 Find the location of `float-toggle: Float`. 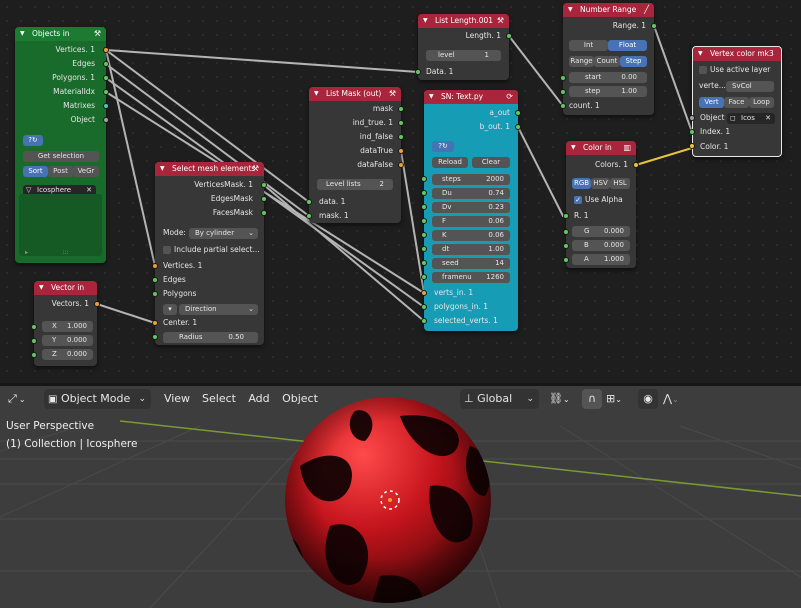

float-toggle: Float is located at coordinates (627, 45).